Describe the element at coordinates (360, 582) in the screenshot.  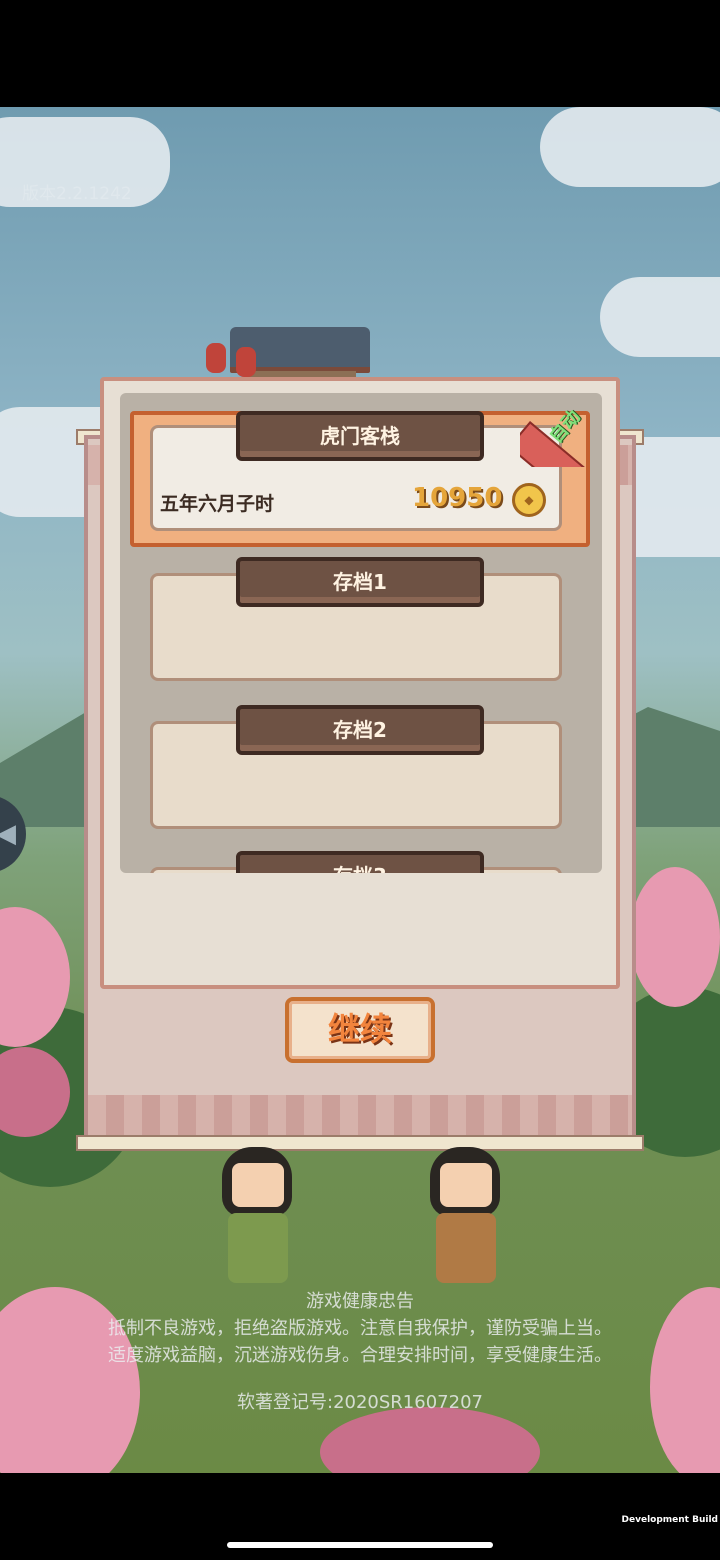
I see `slot-name-plate: 存档1` at that location.